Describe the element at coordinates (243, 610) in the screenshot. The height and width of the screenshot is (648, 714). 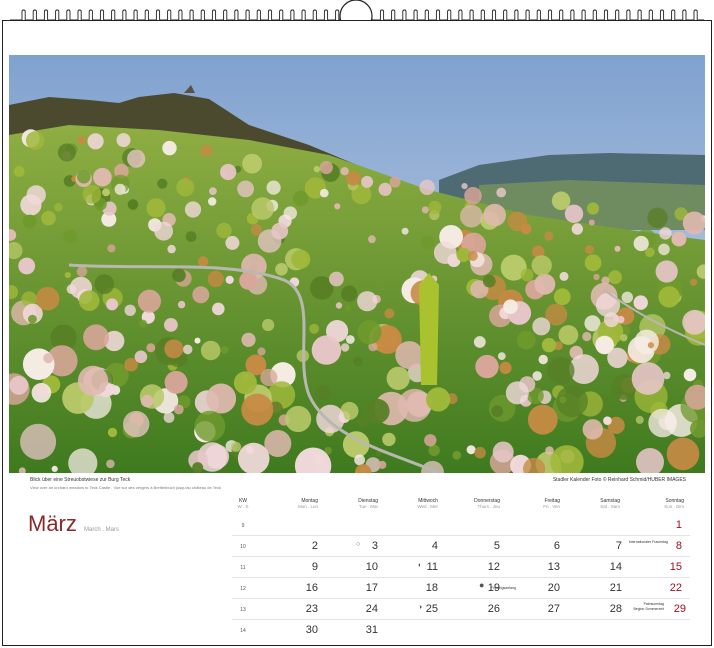
I see `kw-number: 13` at that location.